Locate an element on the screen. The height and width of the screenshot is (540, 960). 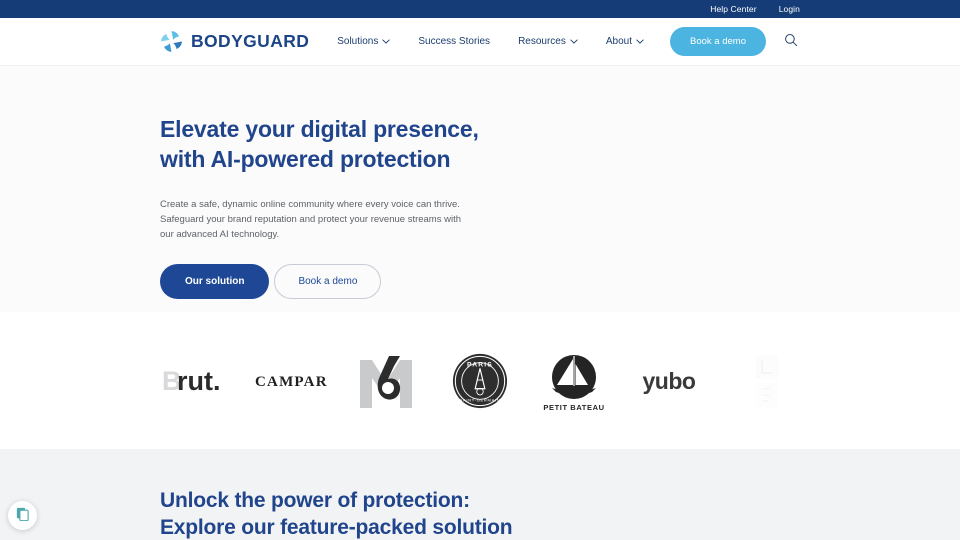
search-button is located at coordinates (791, 42).